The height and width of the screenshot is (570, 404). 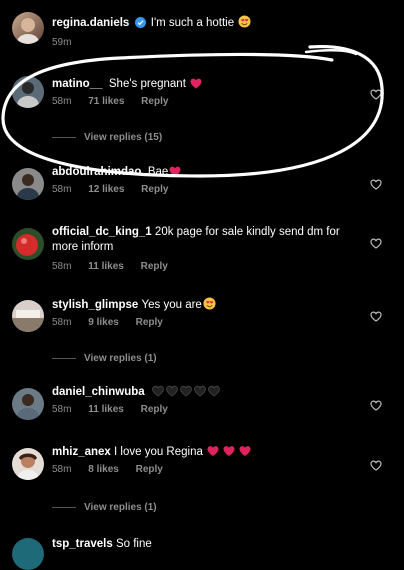 I want to click on comment-username: stylish_glimpse, so click(x=95, y=305).